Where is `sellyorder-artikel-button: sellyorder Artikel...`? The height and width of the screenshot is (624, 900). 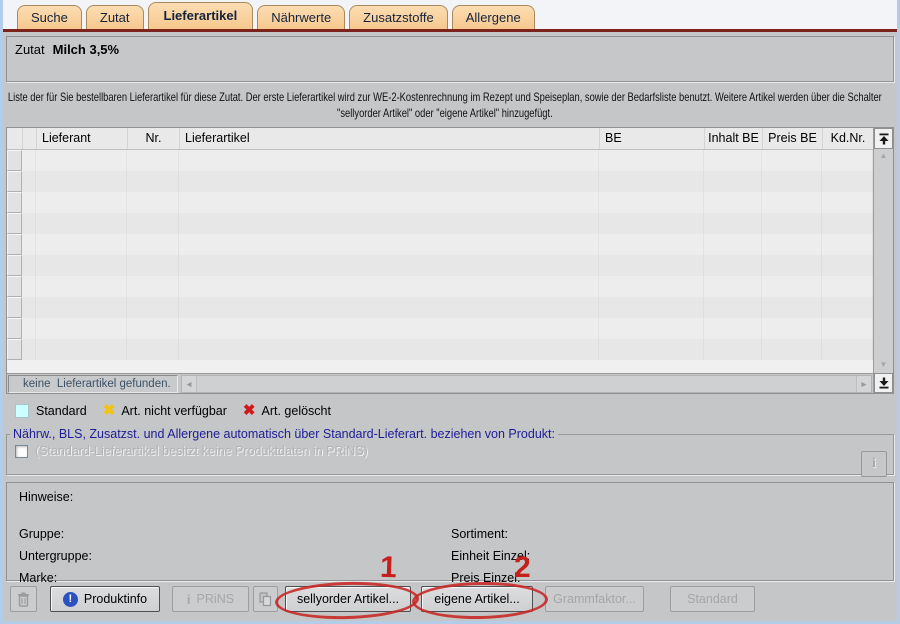
sellyorder-artikel-button: sellyorder Artikel... is located at coordinates (348, 599).